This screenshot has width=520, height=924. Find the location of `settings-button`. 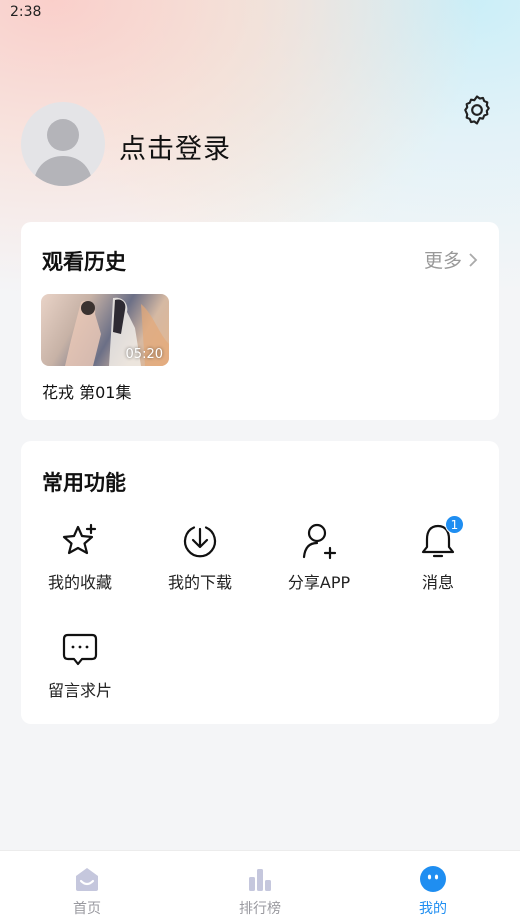

settings-button is located at coordinates (477, 110).